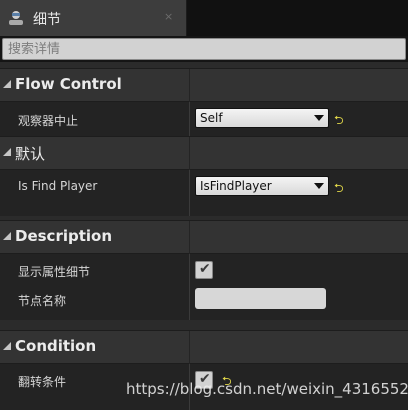  I want to click on watermark-url: https://blog.csdn.net/weixin_43165523, so click(267, 389).